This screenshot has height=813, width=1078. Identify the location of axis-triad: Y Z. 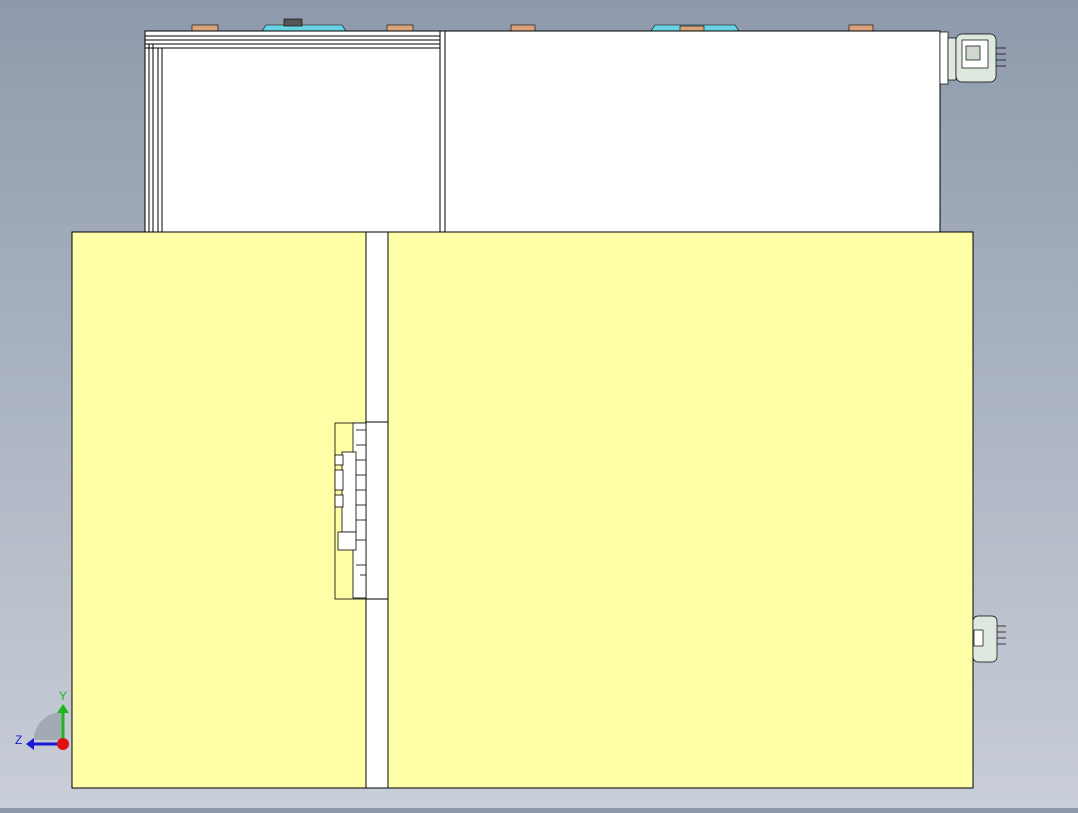
(42, 719).